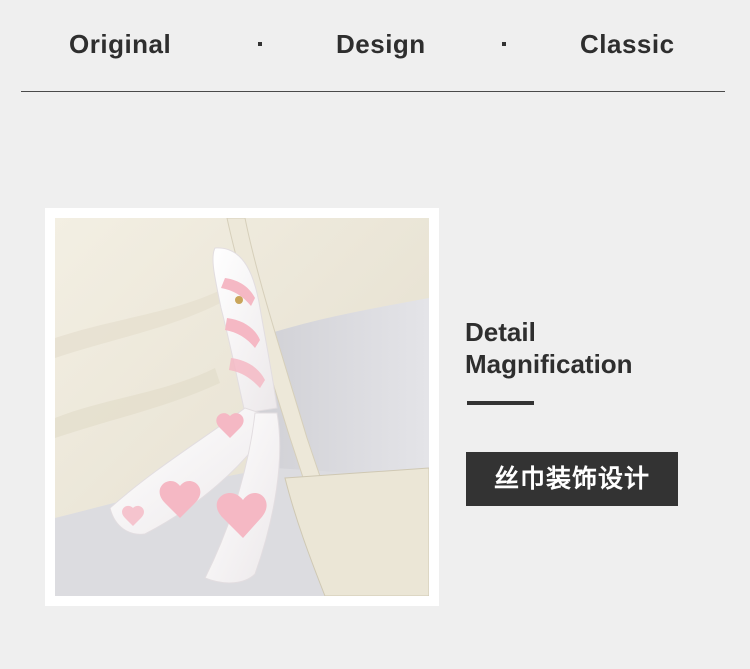 The image size is (750, 669). I want to click on feature-badge: 丝巾装饰设计, so click(572, 479).